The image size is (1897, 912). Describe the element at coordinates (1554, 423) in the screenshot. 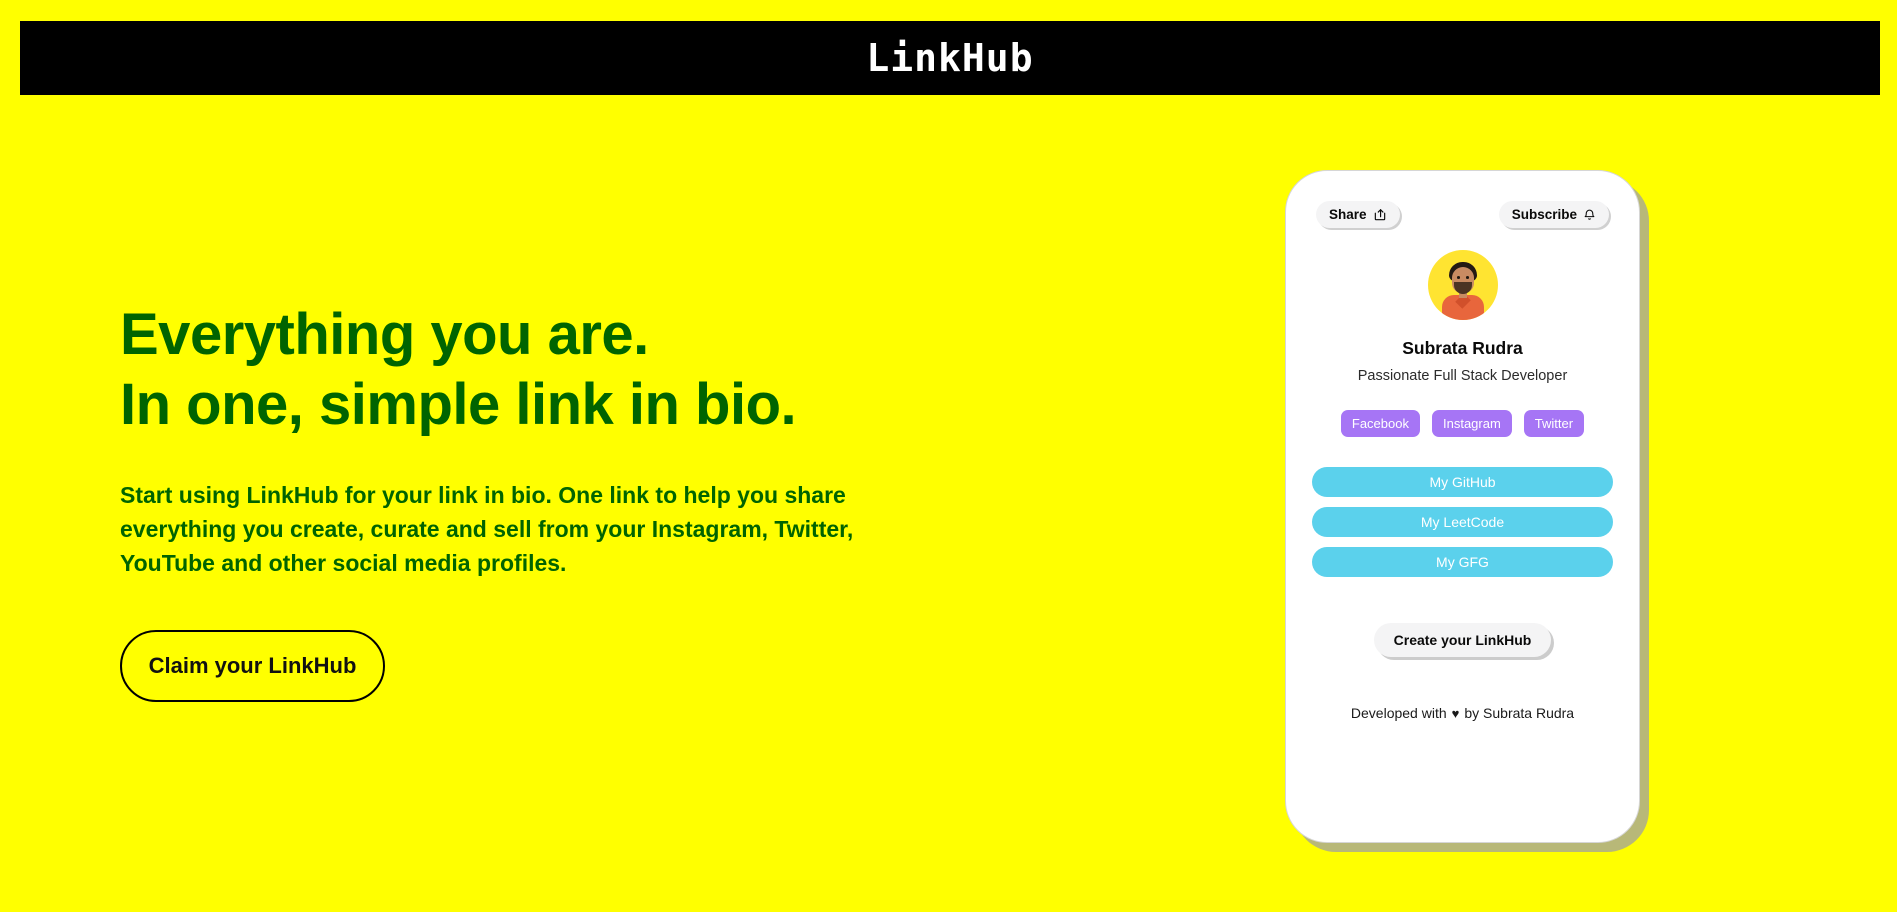

I see `social-tag-twitter: Twitter` at that location.